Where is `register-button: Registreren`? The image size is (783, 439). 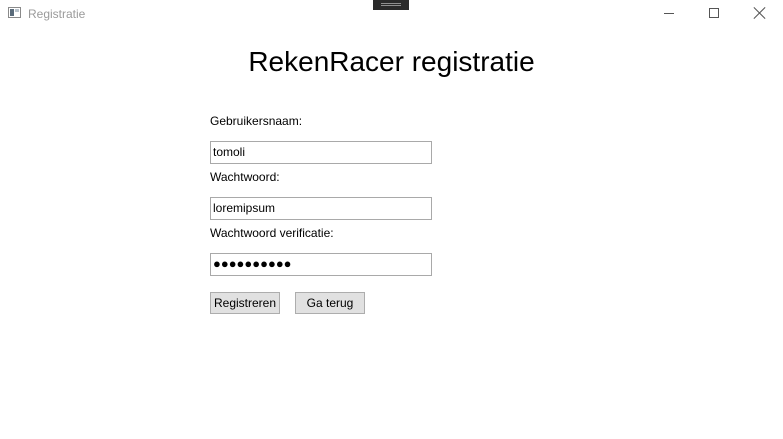
register-button: Registreren is located at coordinates (245, 303).